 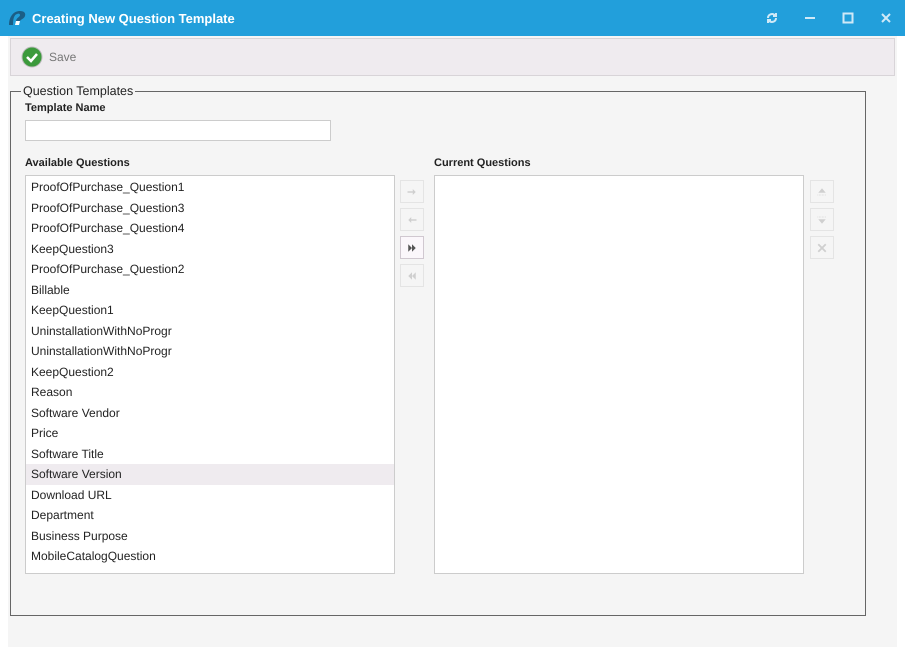 What do you see at coordinates (32, 57) in the screenshot?
I see `checkmark-icon` at bounding box center [32, 57].